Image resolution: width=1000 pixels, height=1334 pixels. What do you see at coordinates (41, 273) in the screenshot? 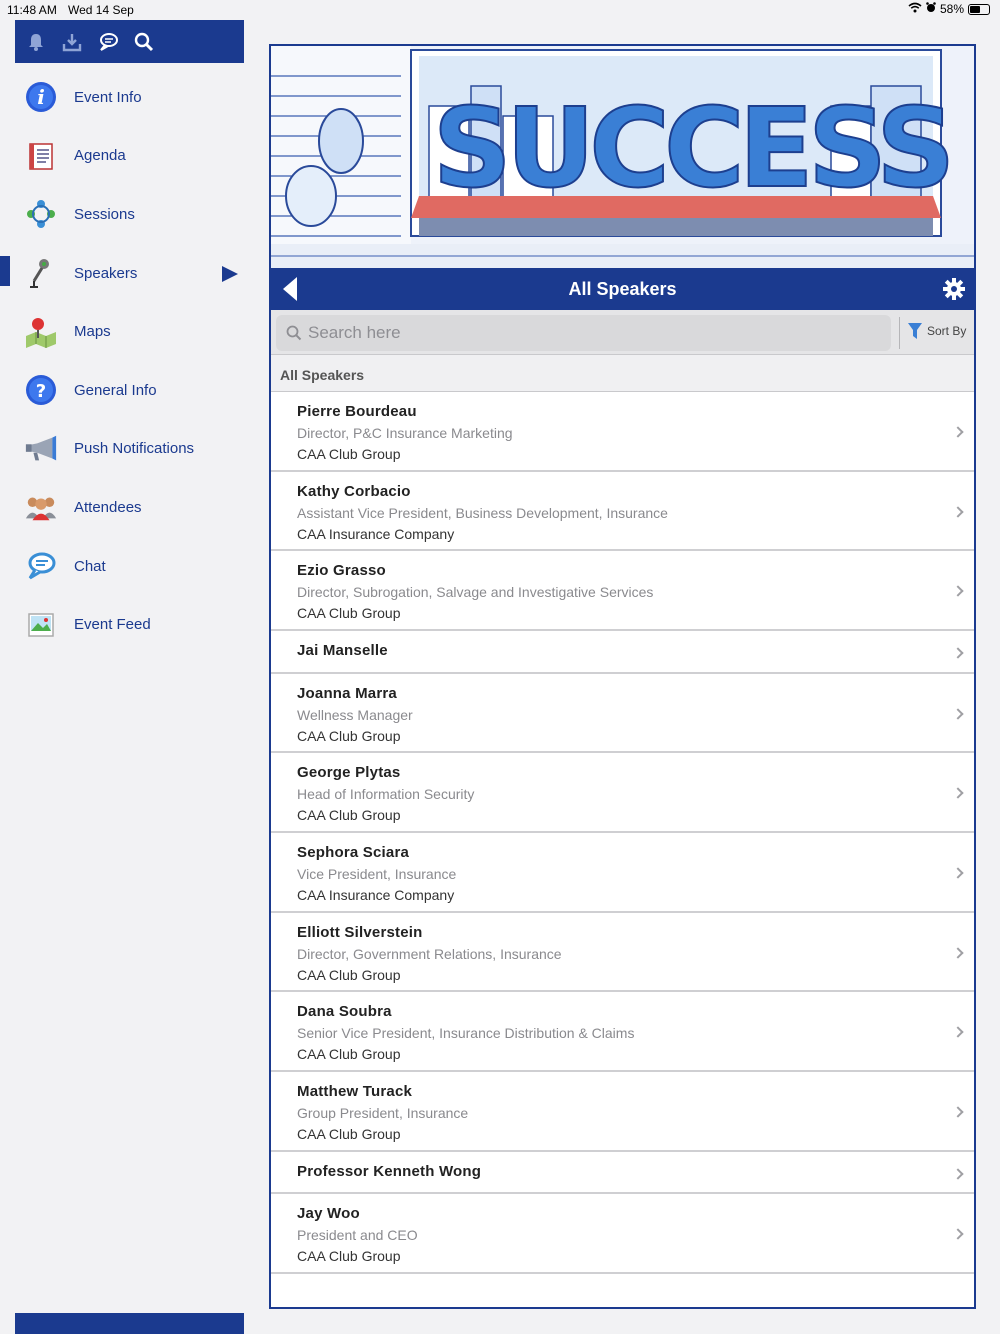
I see `microphone-icon` at bounding box center [41, 273].